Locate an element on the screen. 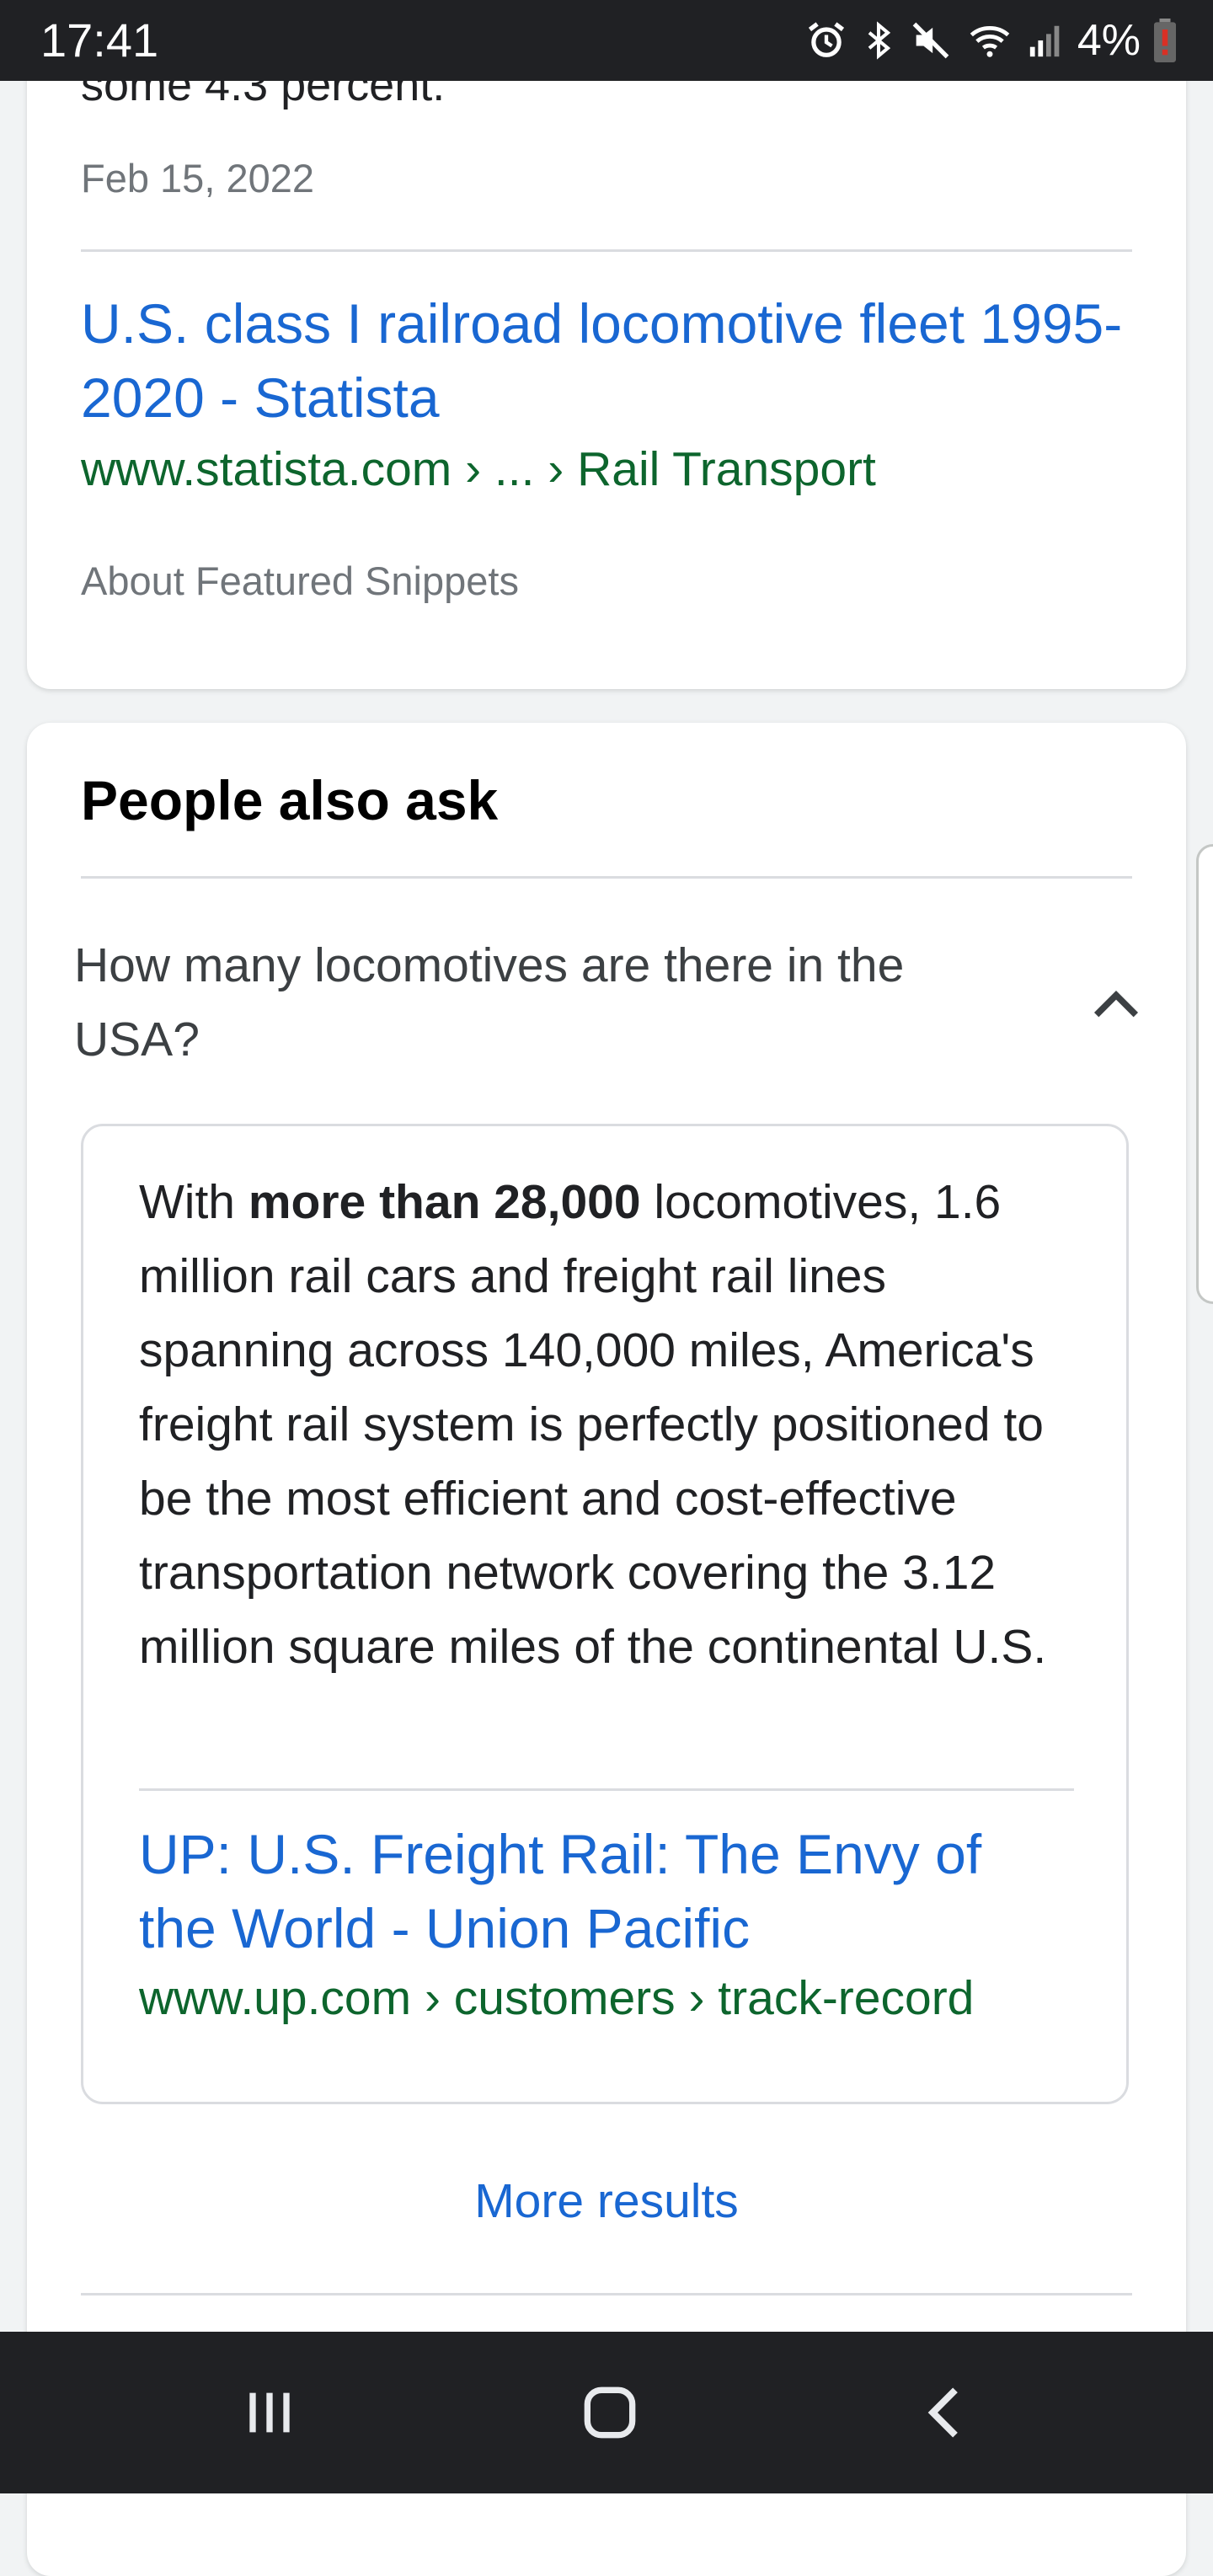 Image resolution: width=1213 pixels, height=2576 pixels. wifi-icon is located at coordinates (990, 41).